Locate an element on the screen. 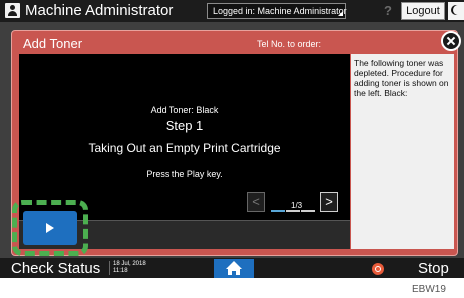 This screenshot has width=464, height=298. dialog-title: Add Toner is located at coordinates (53, 43).